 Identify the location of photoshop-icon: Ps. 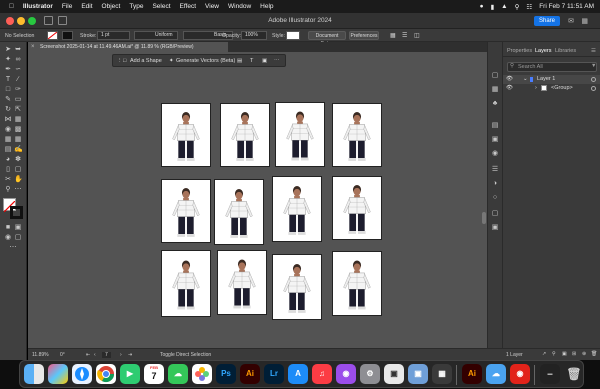
(226, 374).